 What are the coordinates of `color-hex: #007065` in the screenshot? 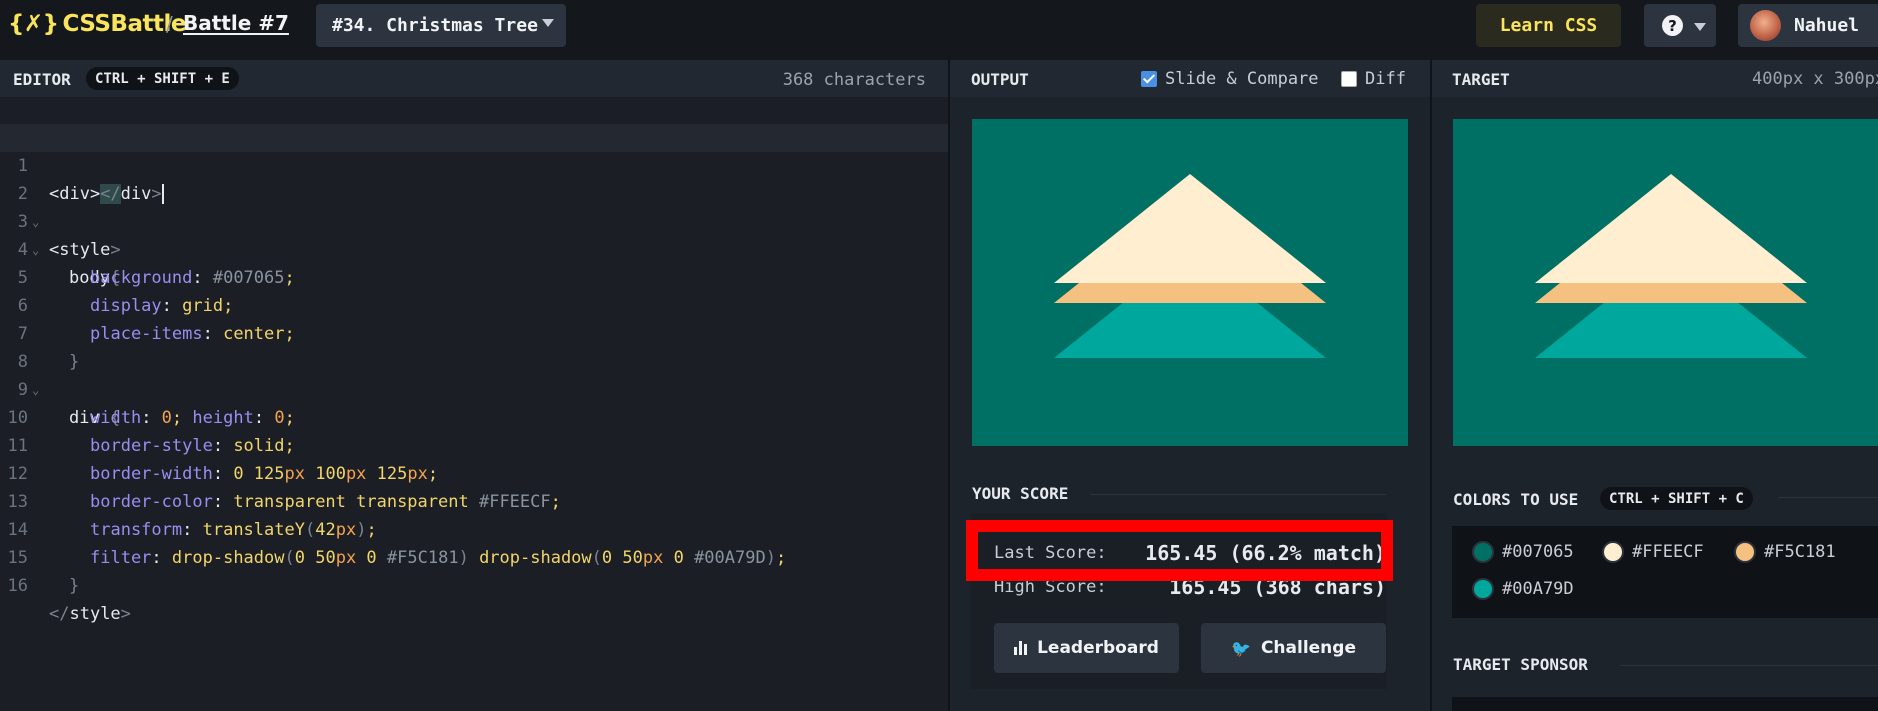 It's located at (1538, 552).